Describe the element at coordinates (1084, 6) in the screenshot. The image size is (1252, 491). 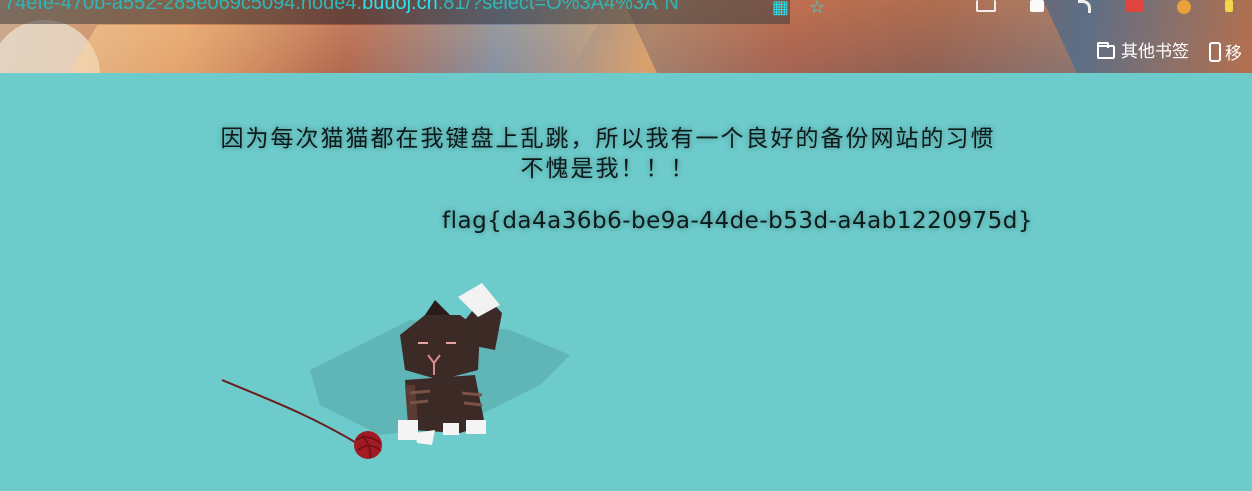
I see `arrow-icon` at that location.